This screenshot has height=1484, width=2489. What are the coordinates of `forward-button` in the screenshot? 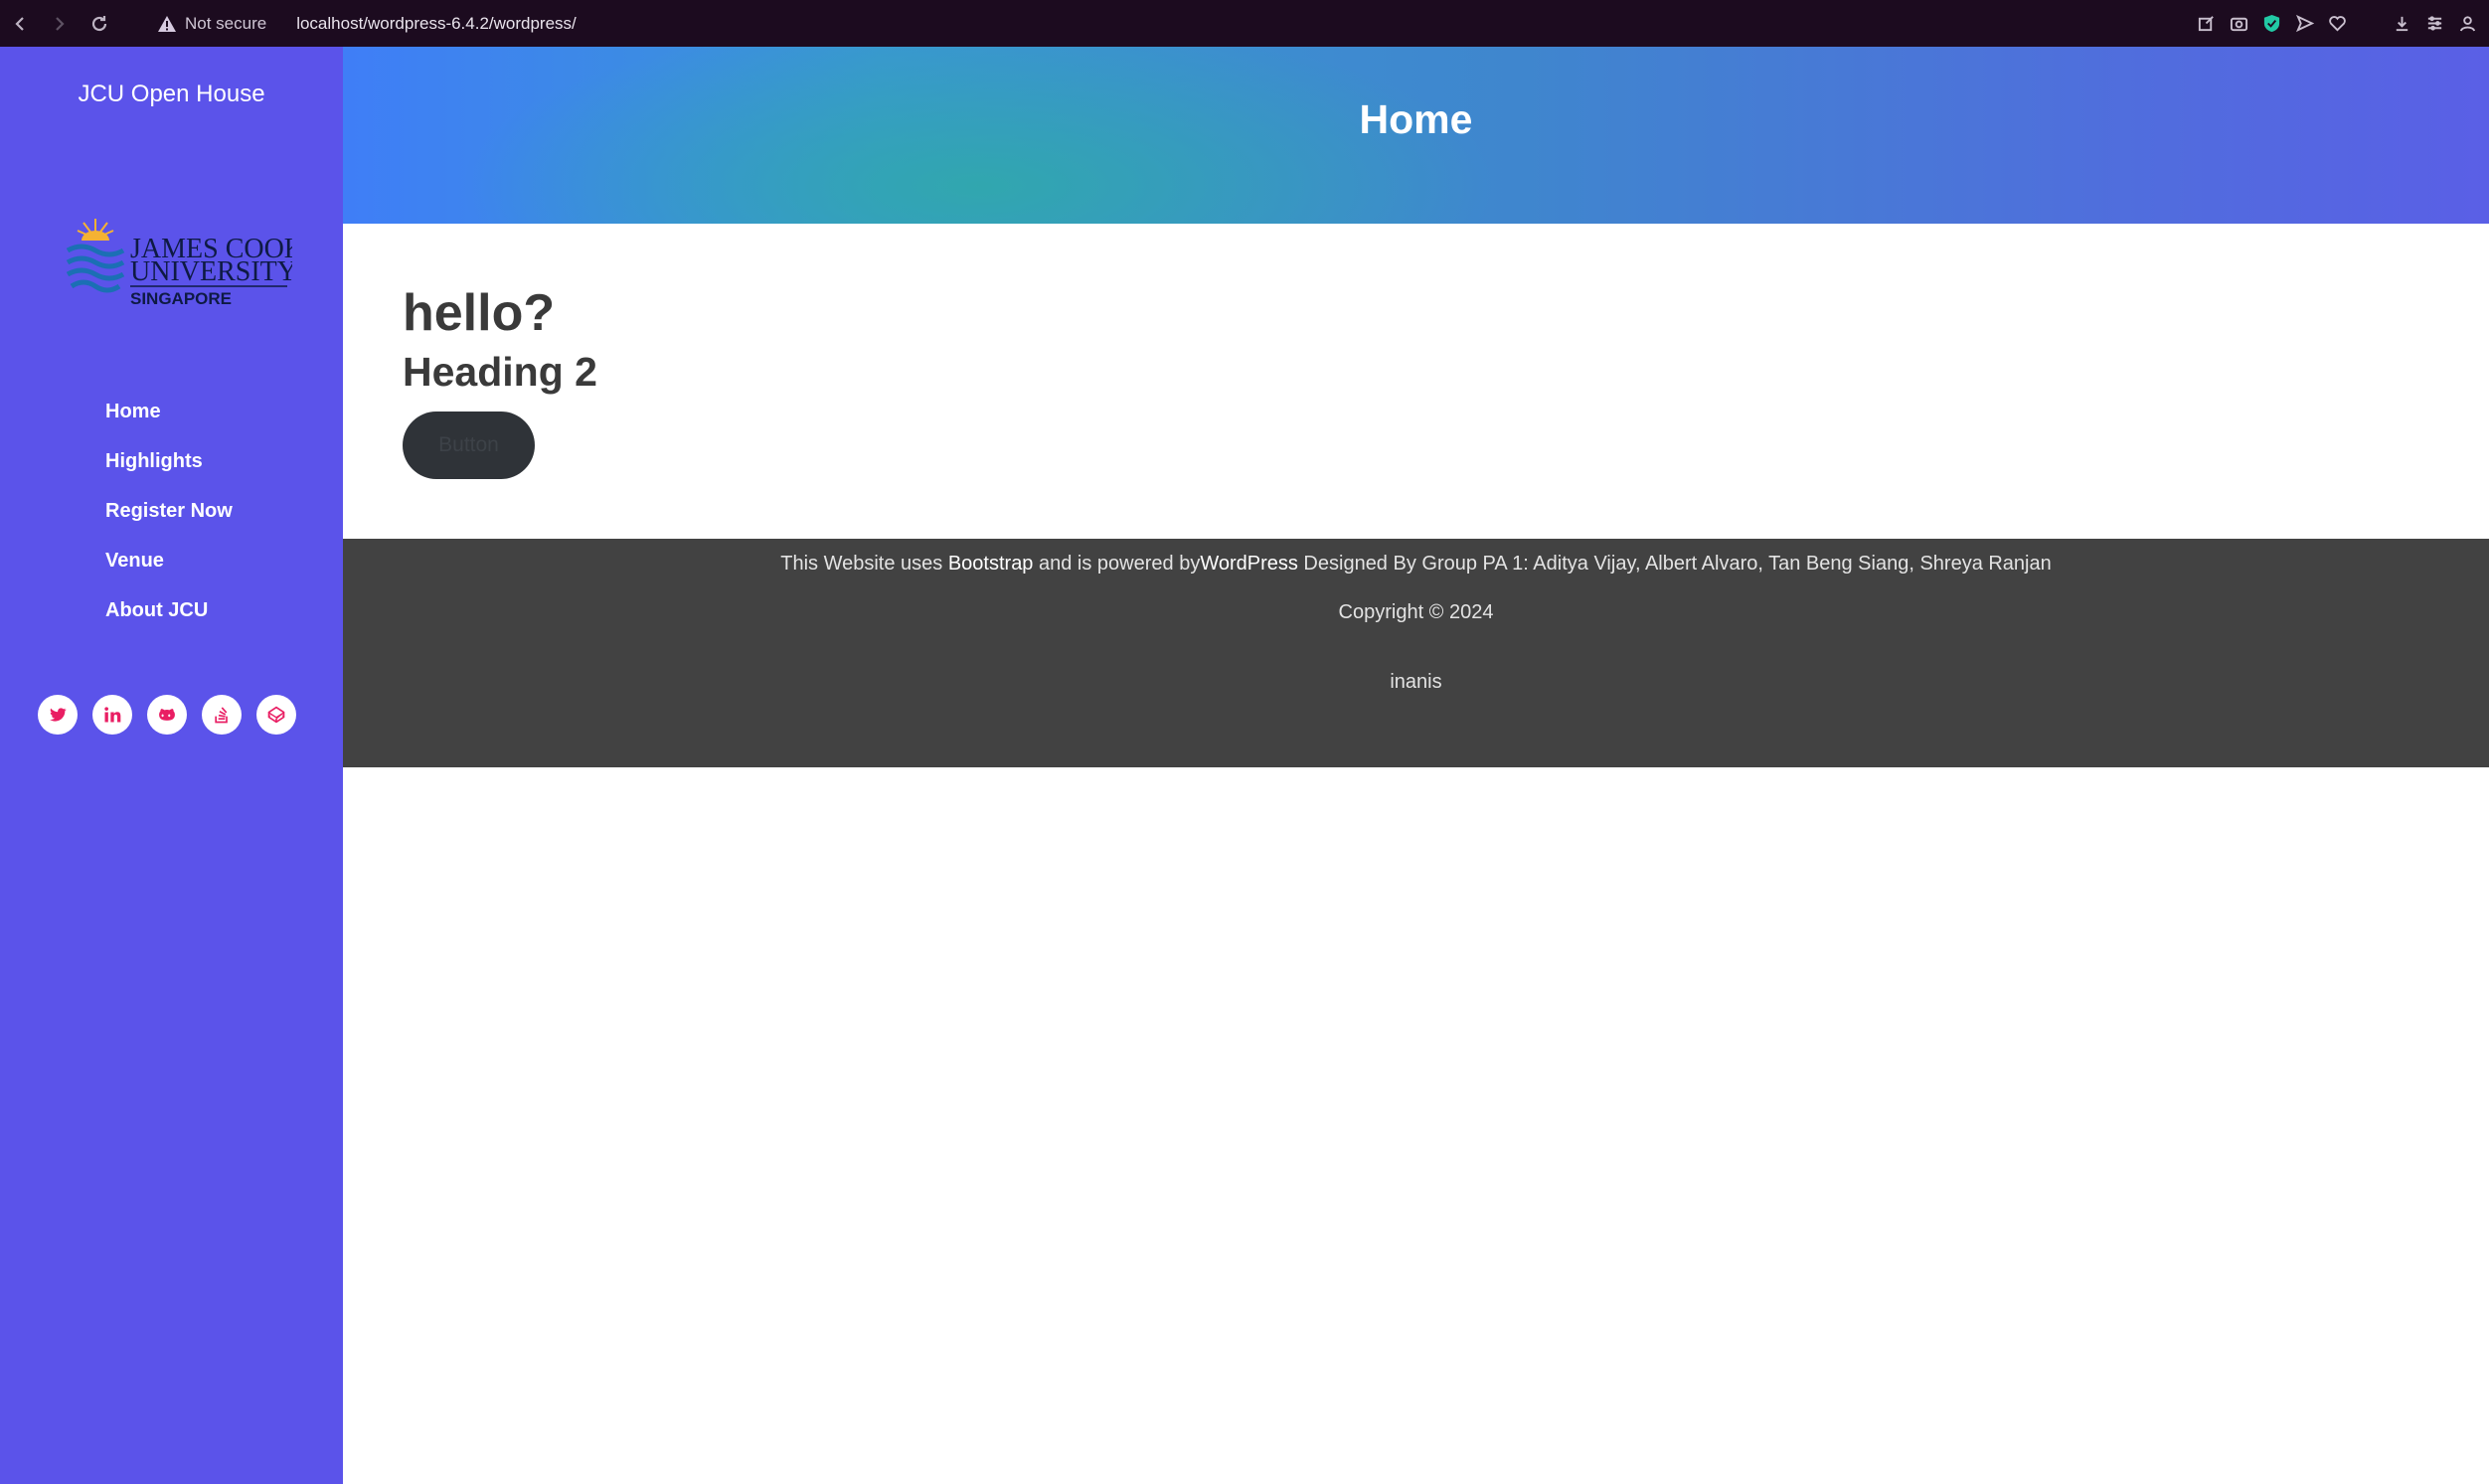 It's located at (60, 23).